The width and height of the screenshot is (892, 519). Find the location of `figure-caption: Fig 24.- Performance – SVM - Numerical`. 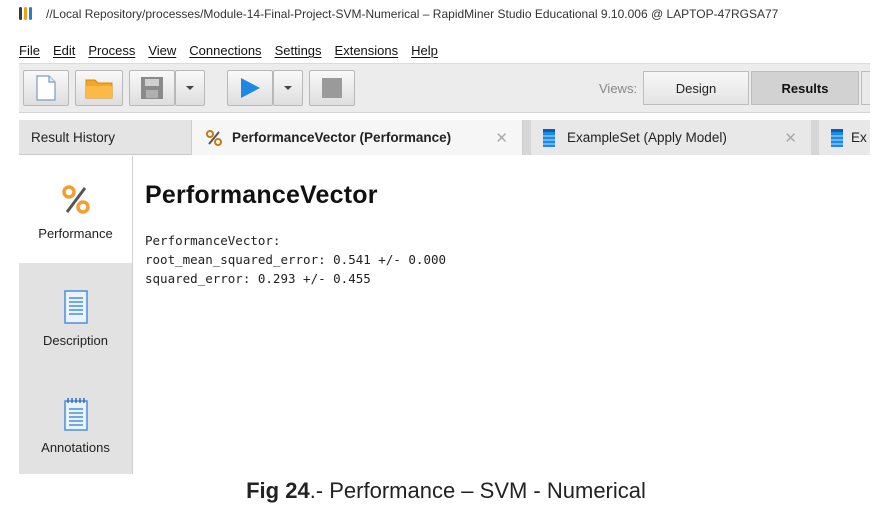

figure-caption: Fig 24.- Performance – SVM - Numerical is located at coordinates (446, 491).